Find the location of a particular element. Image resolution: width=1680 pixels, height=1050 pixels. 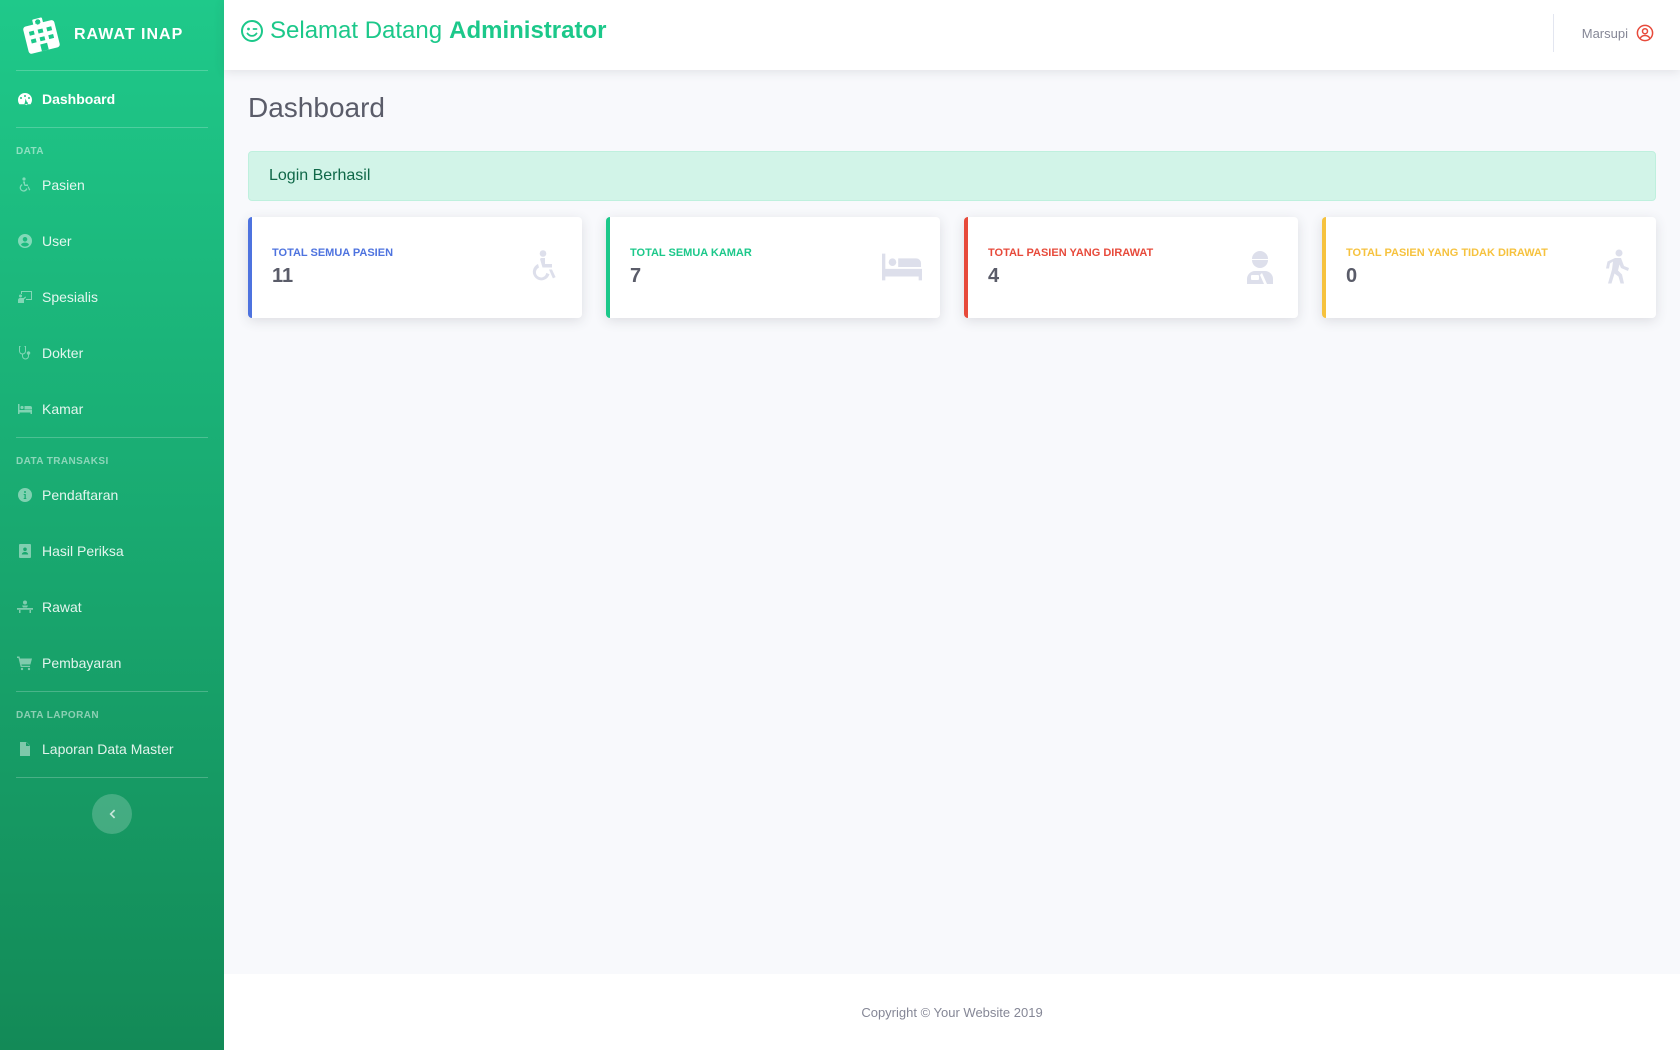

sidebar-item-label: Rawat is located at coordinates (62, 607).